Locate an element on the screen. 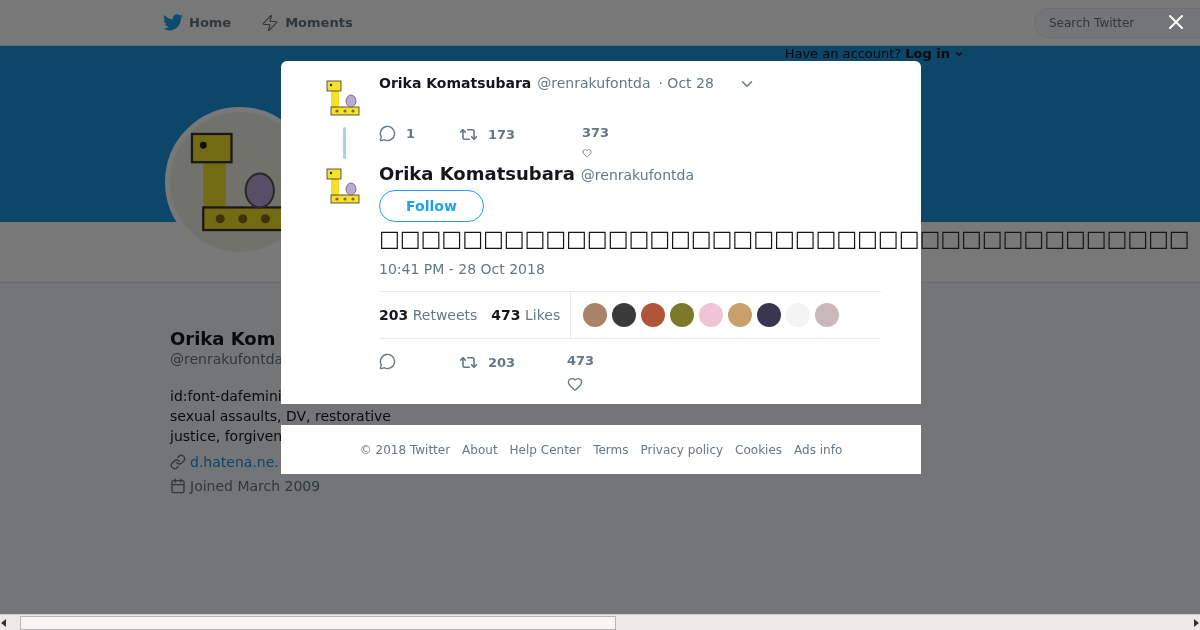  joined-date: Joined March 2009 is located at coordinates (255, 486).